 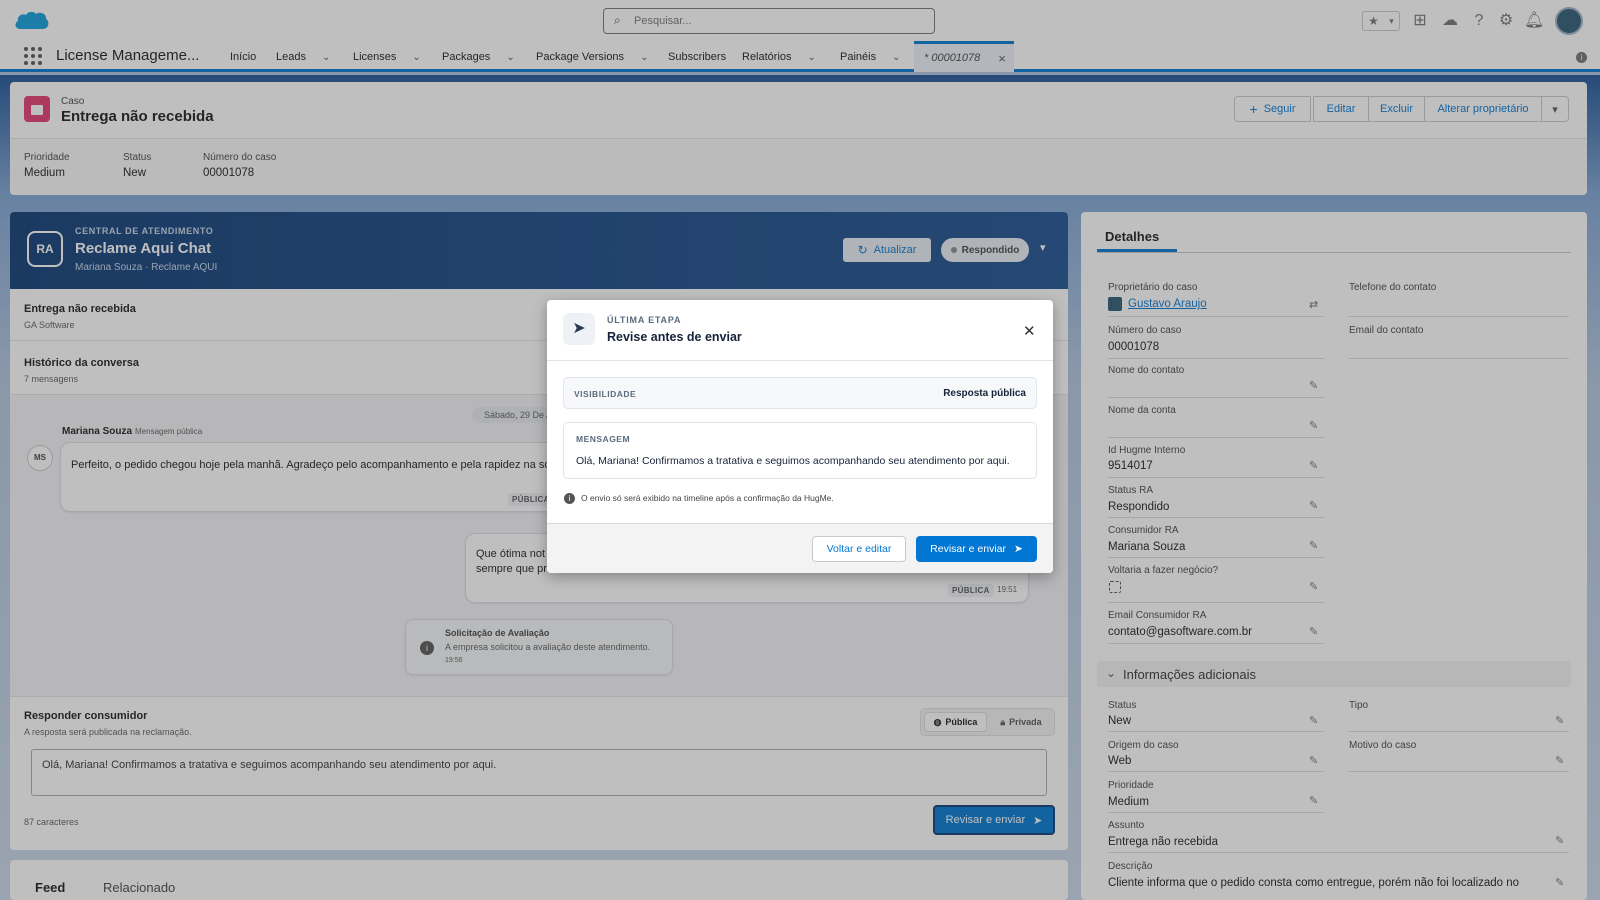 What do you see at coordinates (800, 548) in the screenshot?
I see `modal-footer: Voltar e editar Revisar e enviar ➤` at bounding box center [800, 548].